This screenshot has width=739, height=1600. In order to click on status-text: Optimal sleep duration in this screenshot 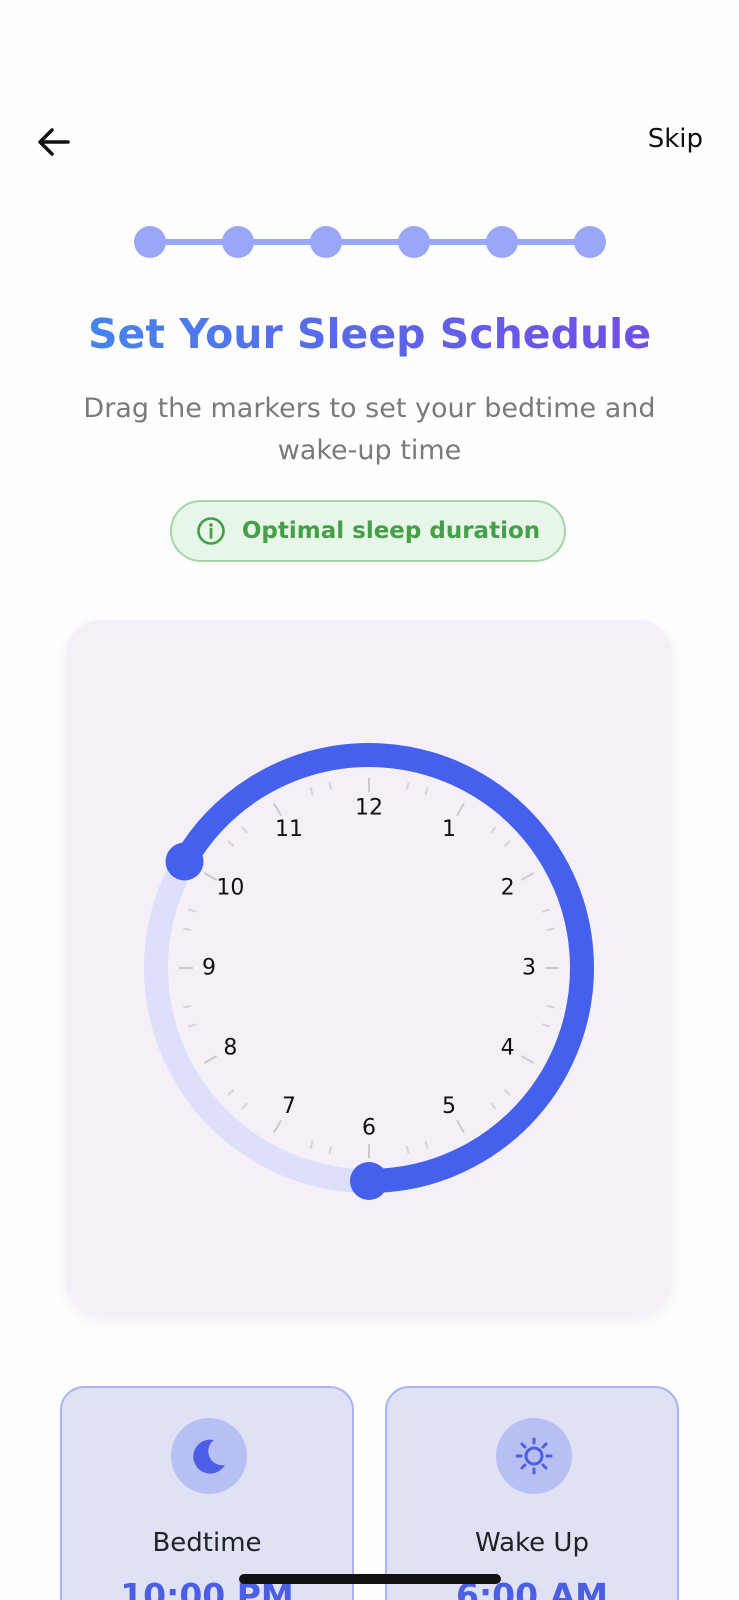, I will do `click(391, 531)`.